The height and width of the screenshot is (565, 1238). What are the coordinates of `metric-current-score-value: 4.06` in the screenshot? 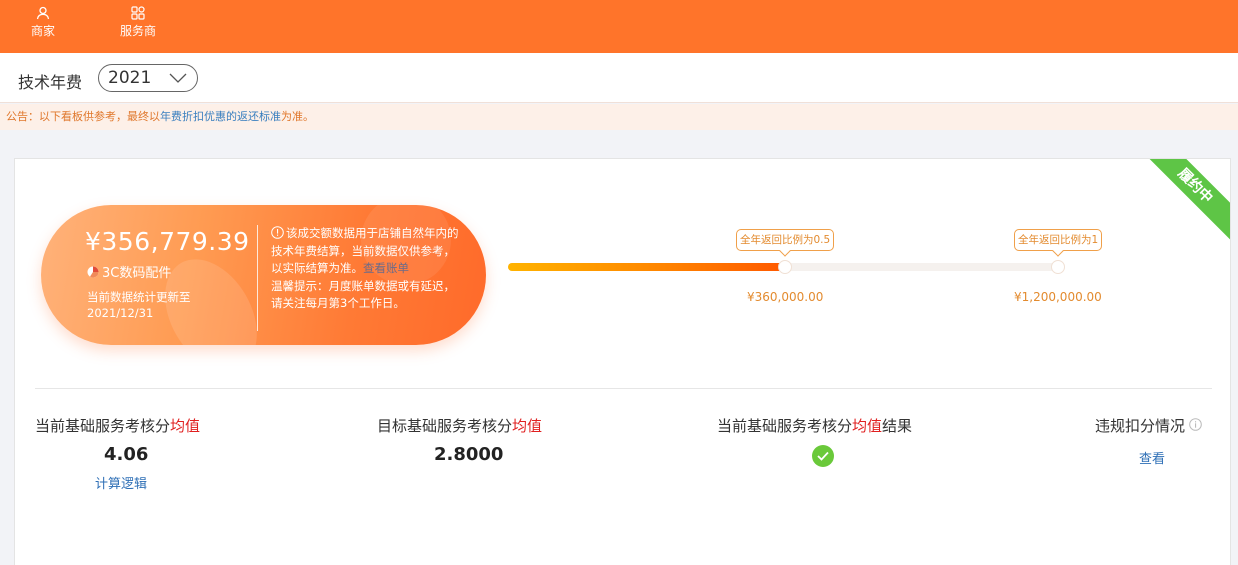 It's located at (126, 454).